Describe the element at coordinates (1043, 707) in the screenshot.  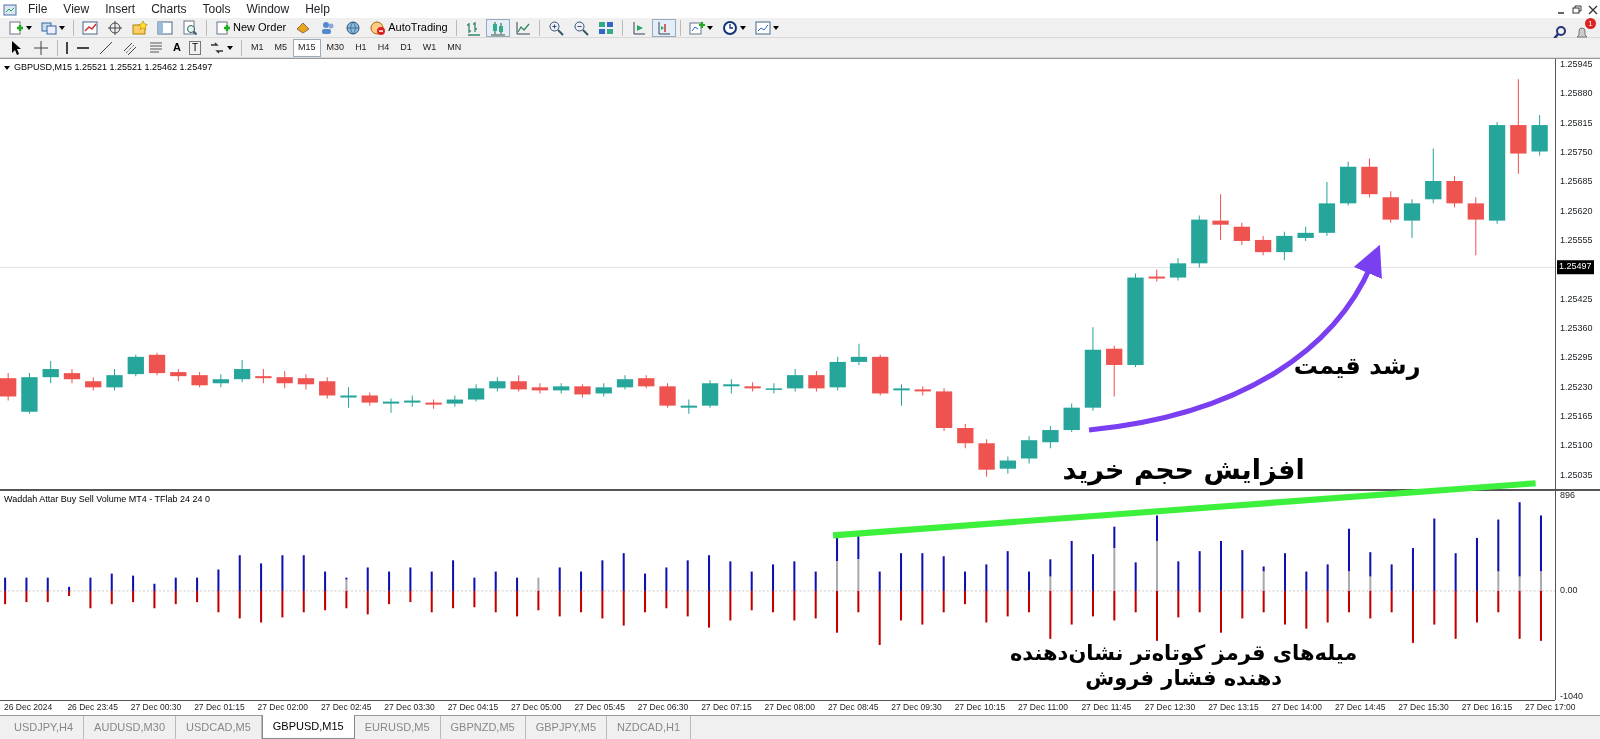
I see `time-tick: 27 Dec 11:00` at that location.